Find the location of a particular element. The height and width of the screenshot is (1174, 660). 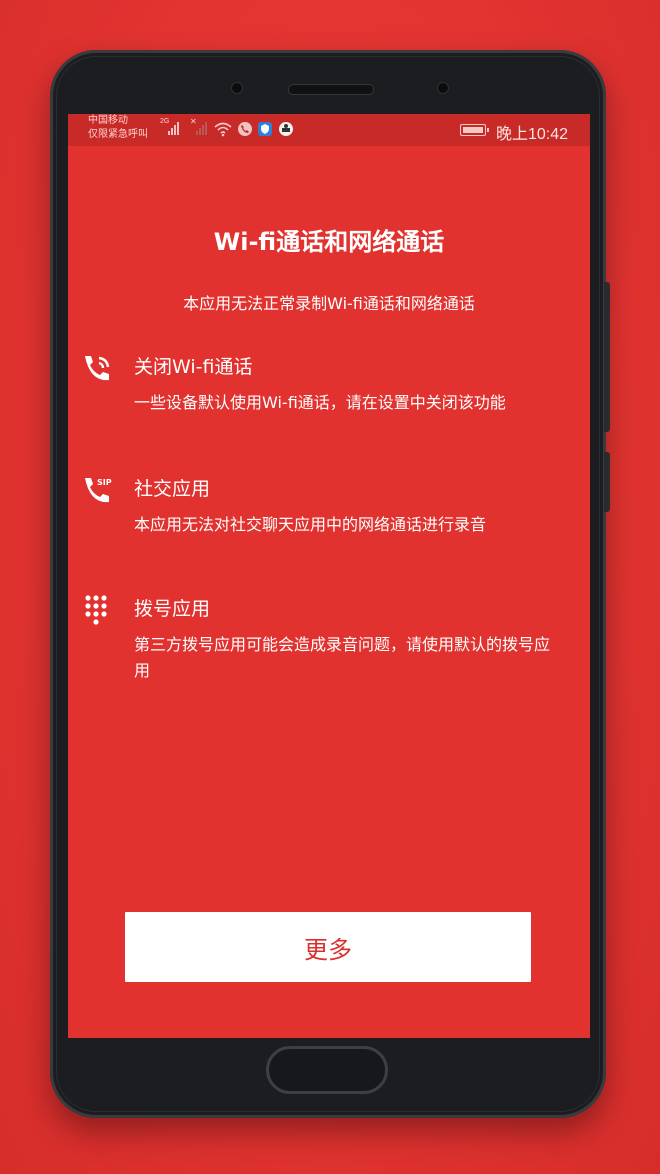

app-icon is located at coordinates (286, 129).